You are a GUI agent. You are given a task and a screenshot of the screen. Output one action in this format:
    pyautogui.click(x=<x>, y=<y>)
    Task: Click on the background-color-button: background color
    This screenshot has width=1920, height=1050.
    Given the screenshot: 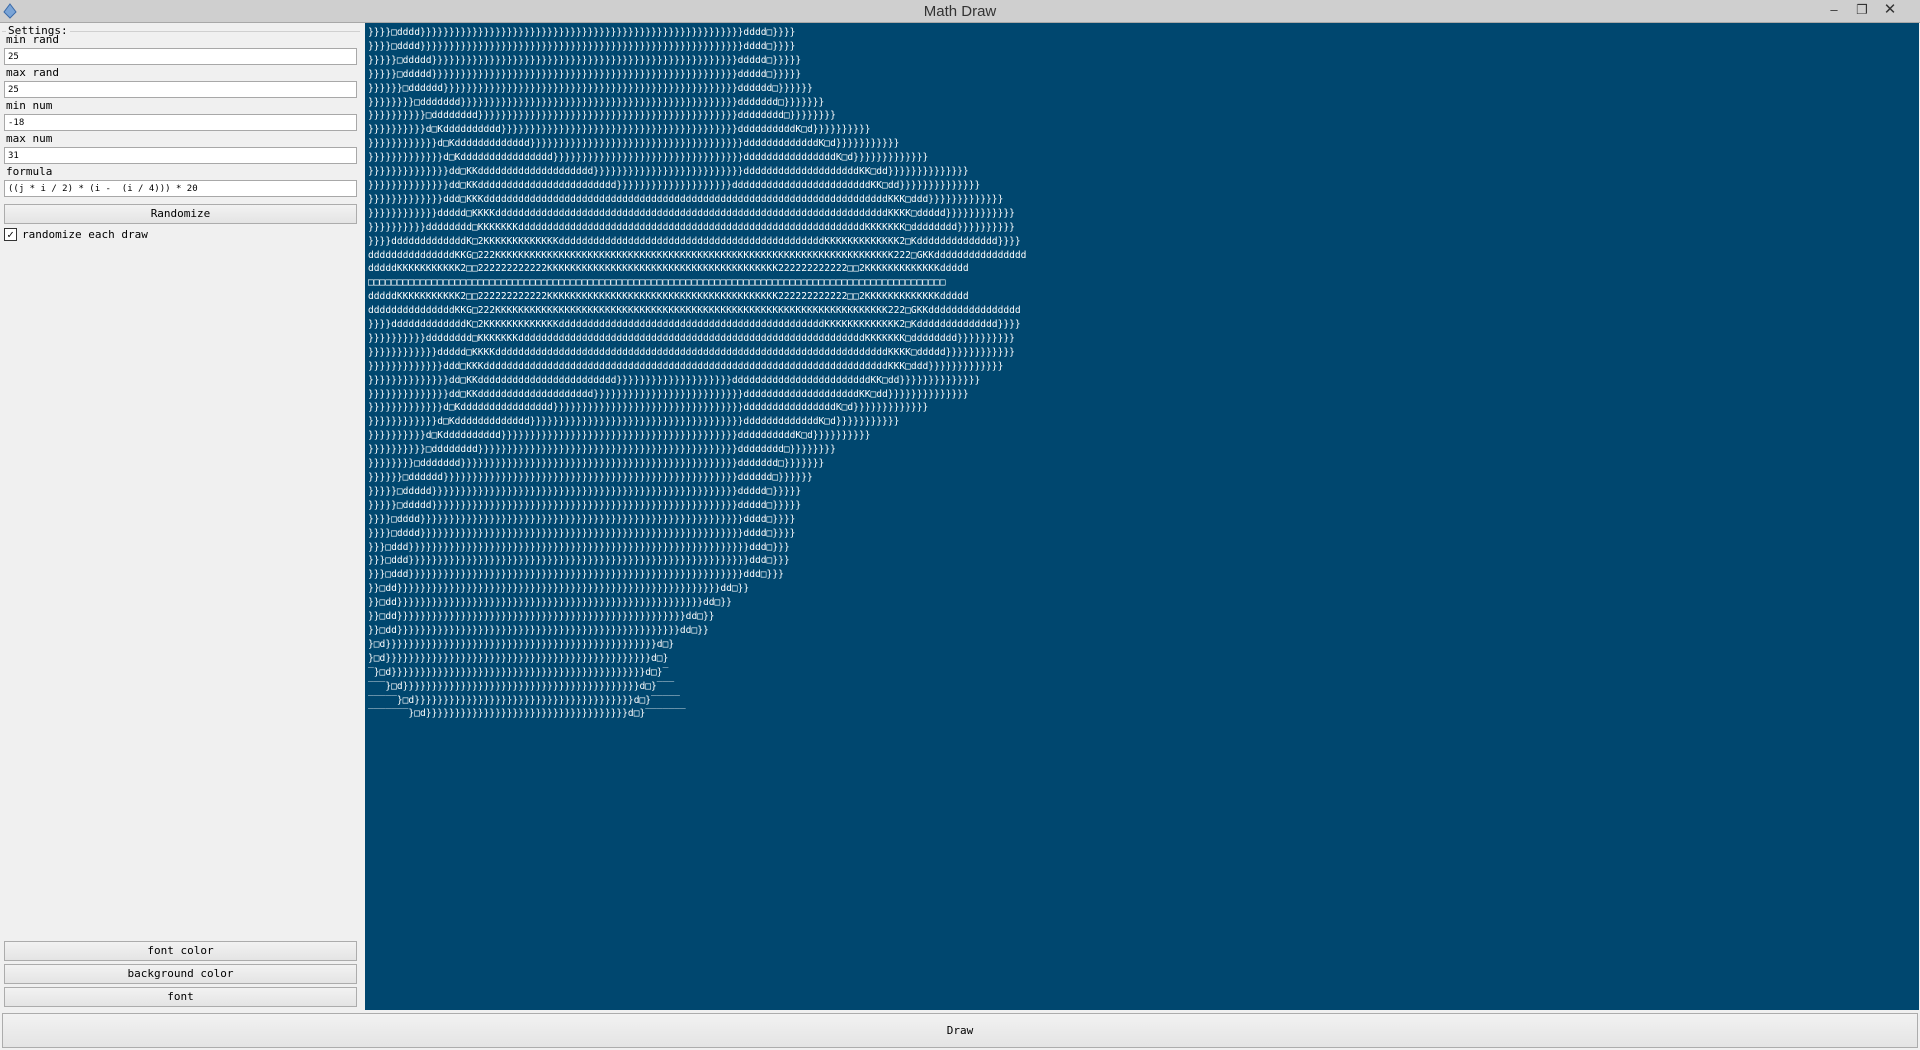 What is the action you would take?
    pyautogui.click(x=180, y=974)
    